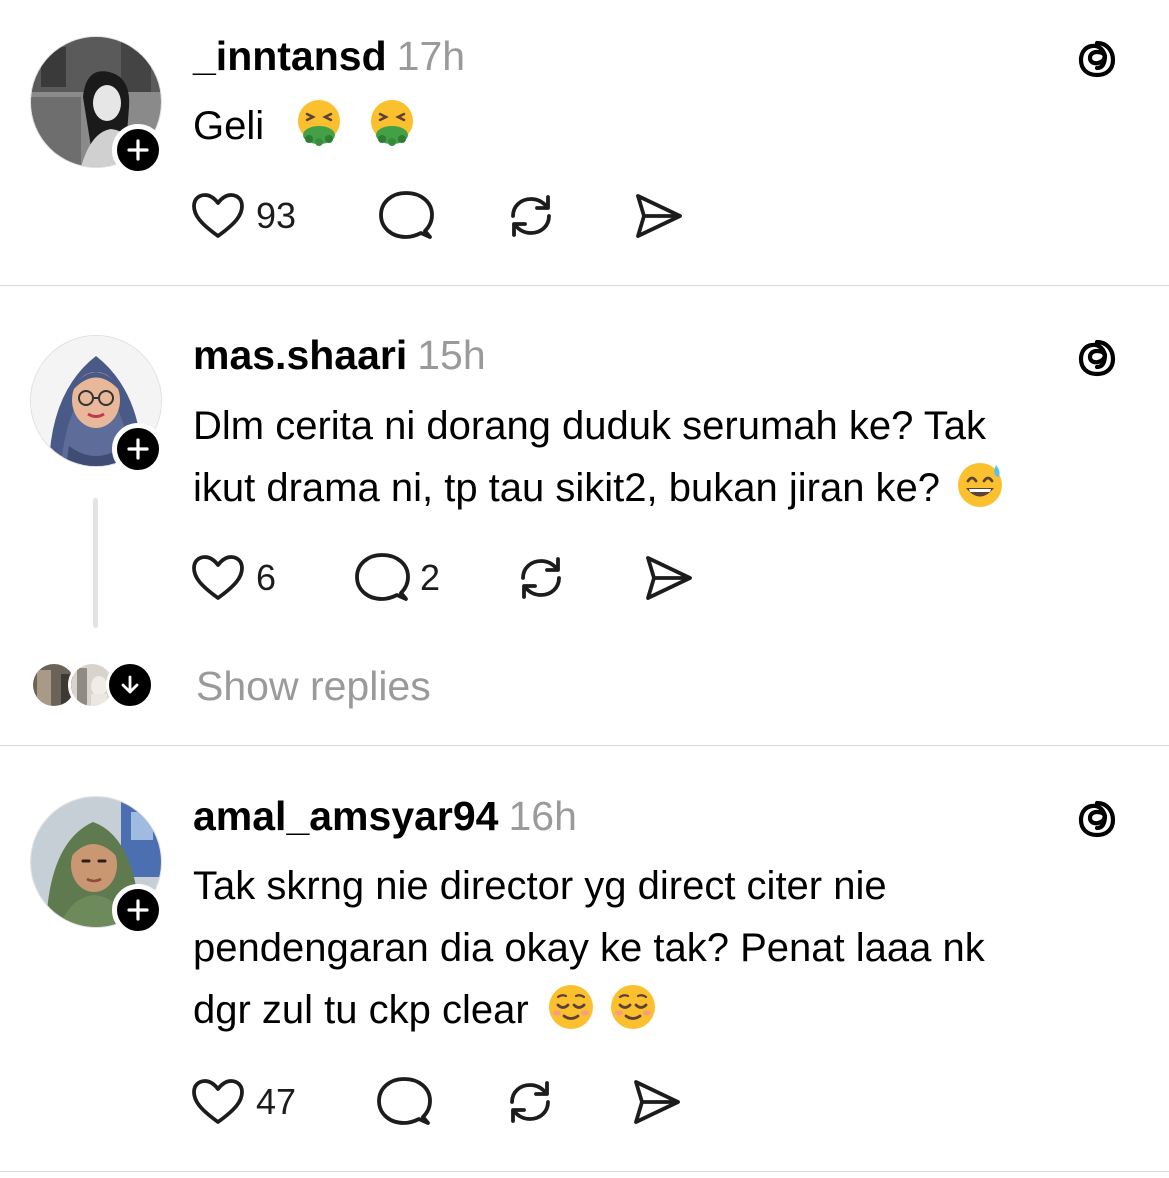  Describe the element at coordinates (431, 56) in the screenshot. I see `timestamp: 17h` at that location.